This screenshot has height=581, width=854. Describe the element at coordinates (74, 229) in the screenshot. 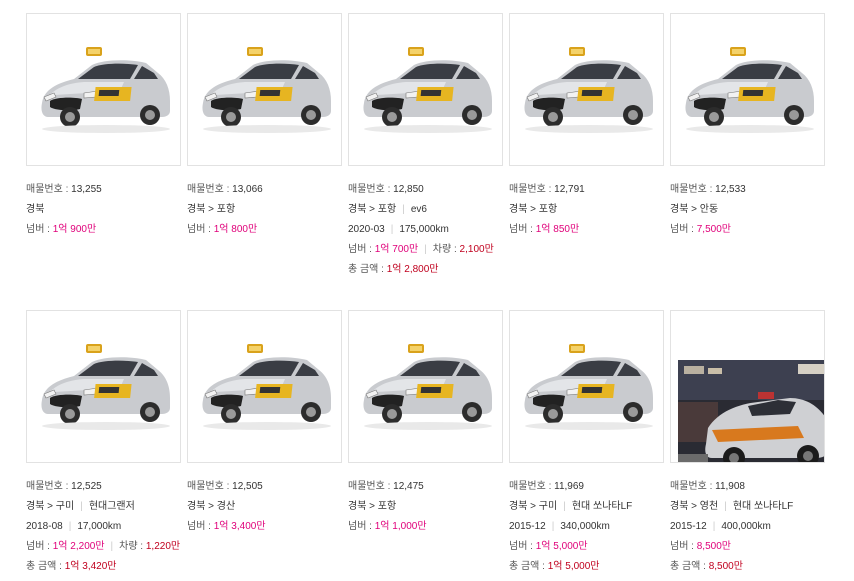

I see `number-price: 1억 900만` at that location.